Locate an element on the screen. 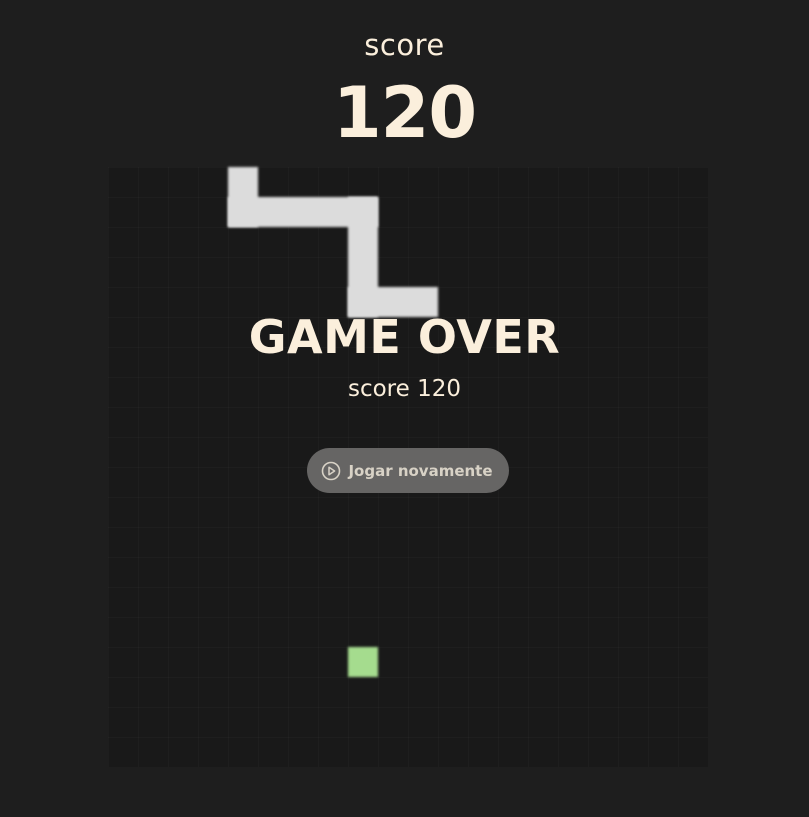 This screenshot has height=817, width=809. score-value: 120 is located at coordinates (404, 113).